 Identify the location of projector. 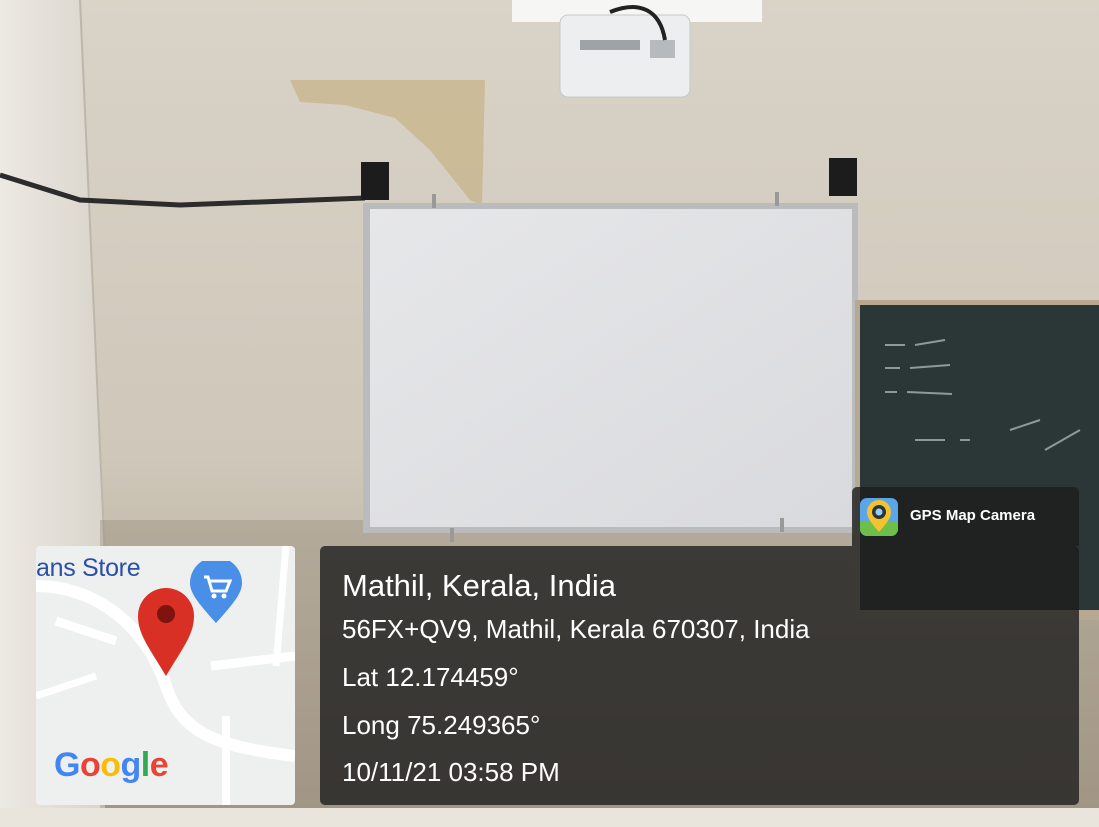
(625, 51).